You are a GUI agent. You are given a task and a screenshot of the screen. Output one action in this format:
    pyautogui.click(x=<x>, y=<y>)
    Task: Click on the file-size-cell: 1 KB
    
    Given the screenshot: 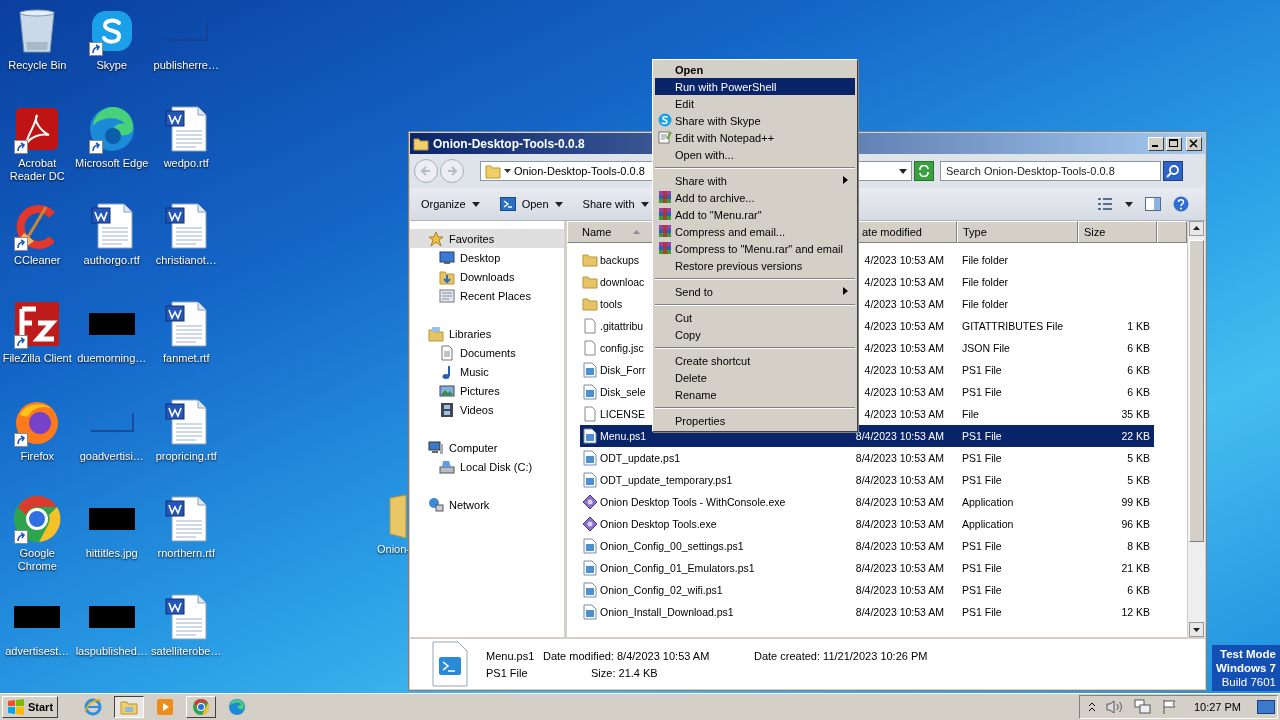 What is the action you would take?
    pyautogui.click(x=1138, y=326)
    